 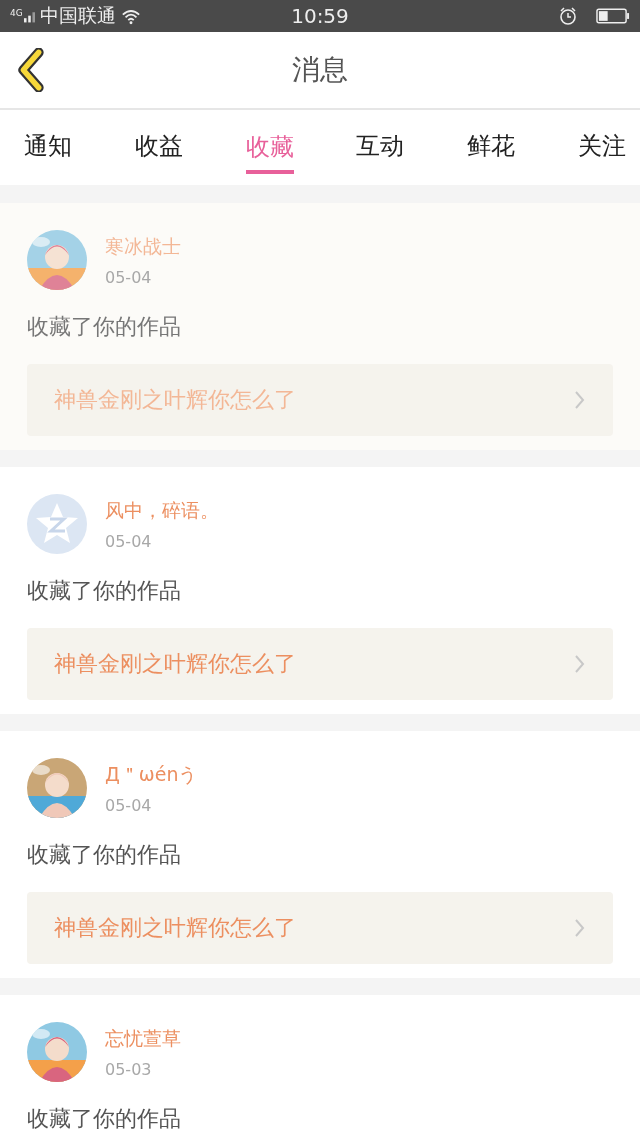 What do you see at coordinates (48, 147) in the screenshot?
I see `tab: 通知` at bounding box center [48, 147].